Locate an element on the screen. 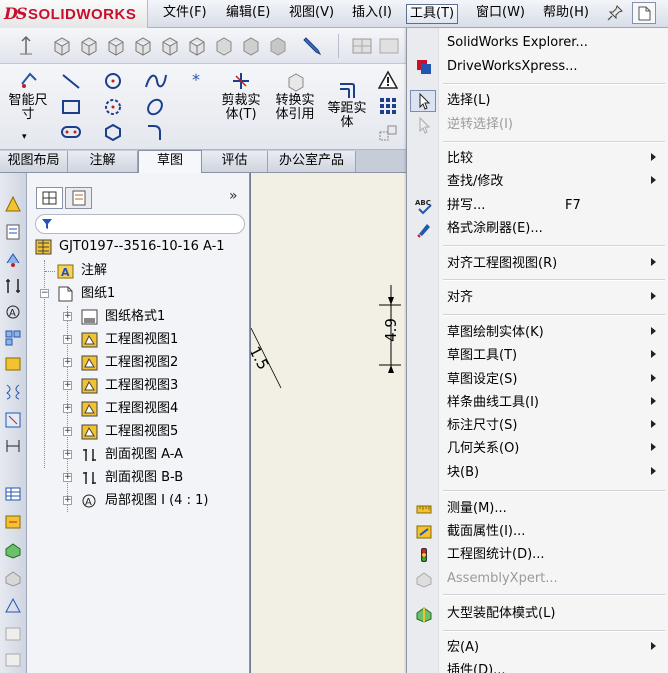  polygon-icon is located at coordinates (113, 132).